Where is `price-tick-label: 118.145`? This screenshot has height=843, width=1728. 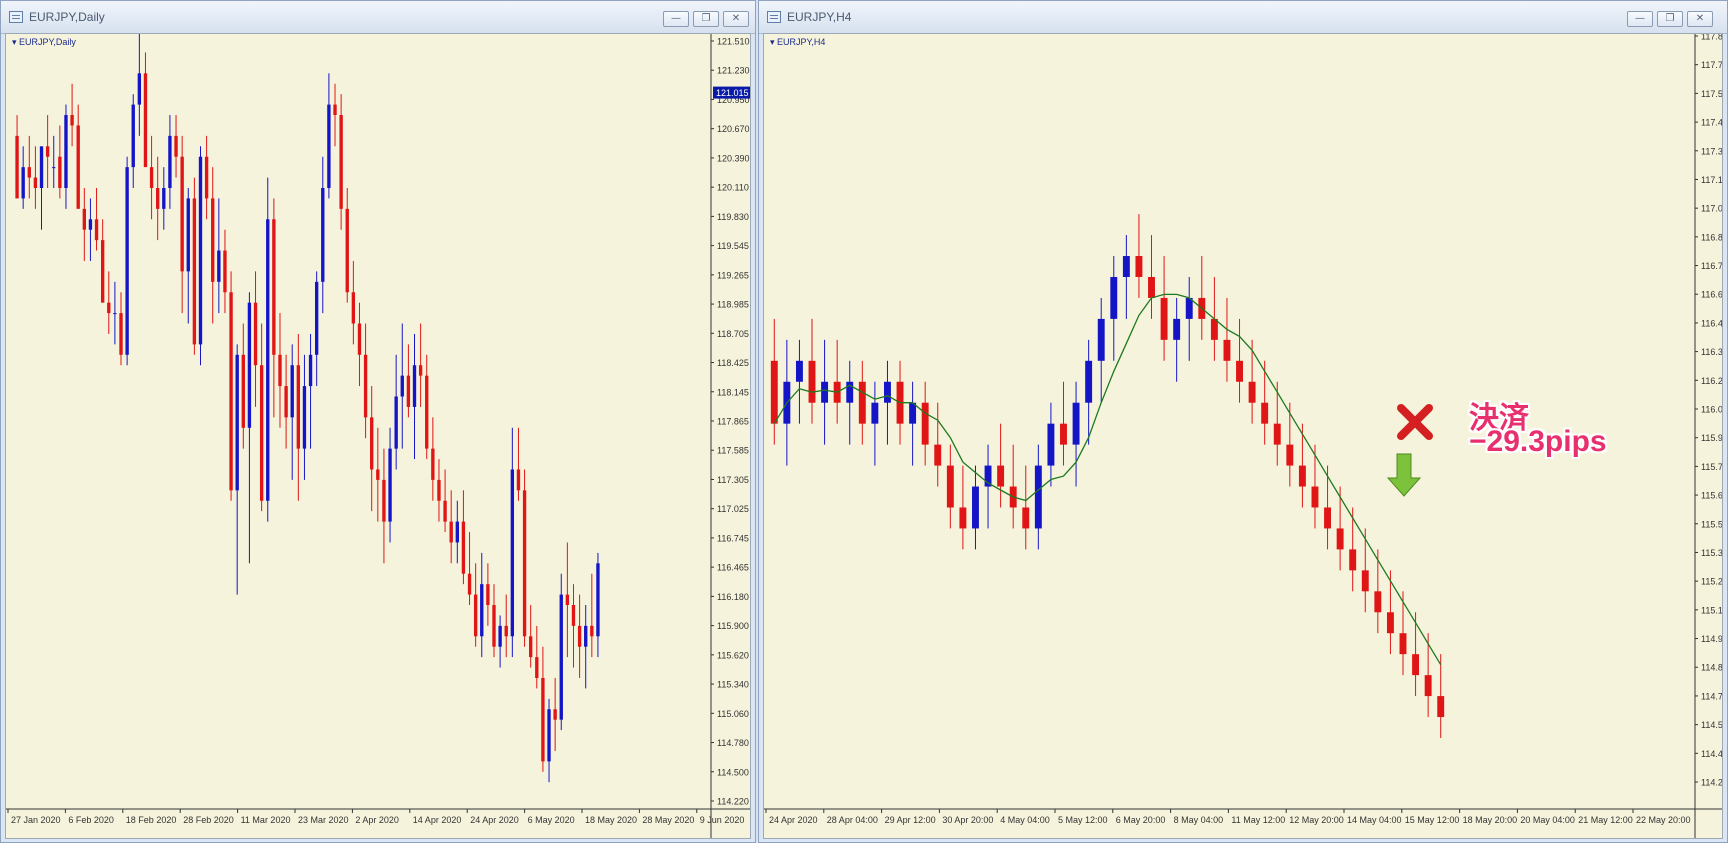
price-tick-label: 118.145 is located at coordinates (733, 392).